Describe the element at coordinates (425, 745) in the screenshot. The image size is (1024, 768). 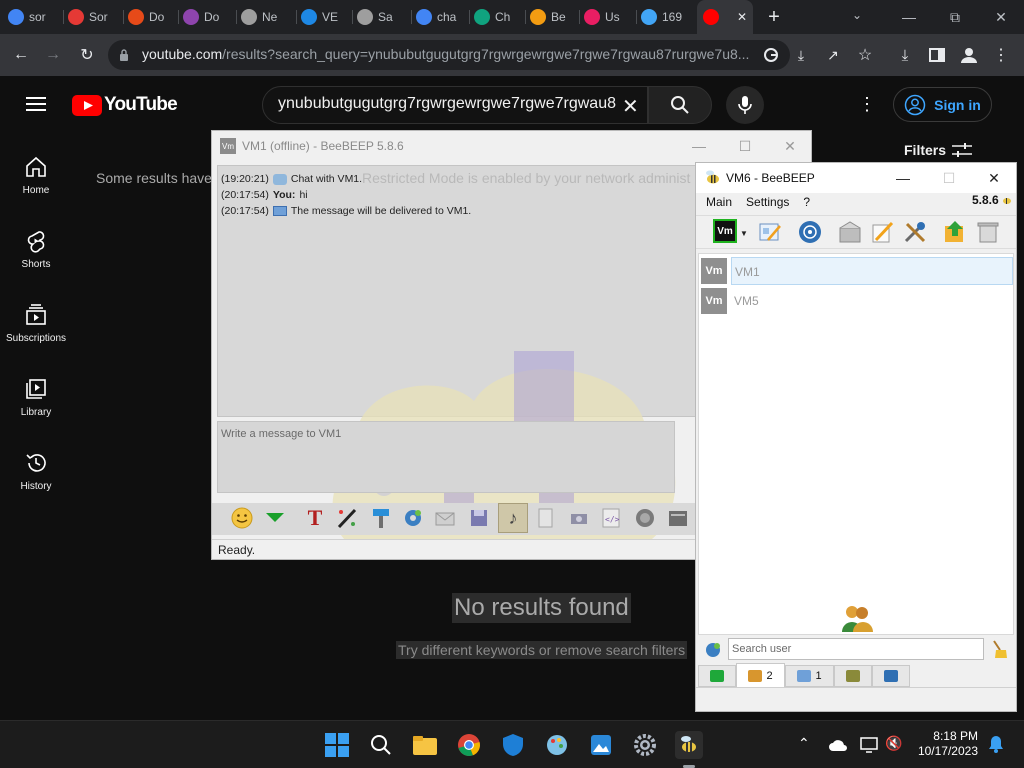
I see `file-explorer-button` at that location.